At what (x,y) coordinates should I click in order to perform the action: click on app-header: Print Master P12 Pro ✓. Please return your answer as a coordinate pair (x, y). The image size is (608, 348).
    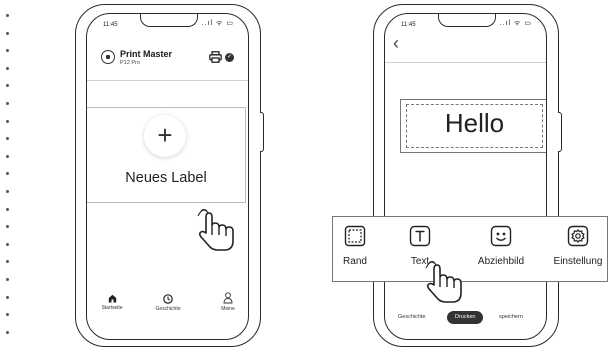
    Looking at the image, I should click on (167, 58).